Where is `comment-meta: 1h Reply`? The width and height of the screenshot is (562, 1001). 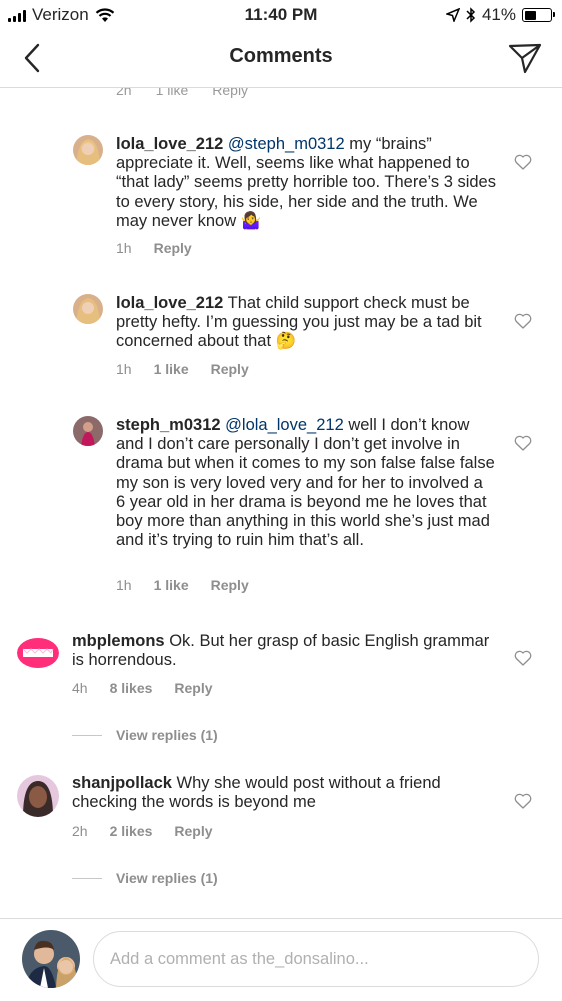 comment-meta: 1h Reply is located at coordinates (154, 248).